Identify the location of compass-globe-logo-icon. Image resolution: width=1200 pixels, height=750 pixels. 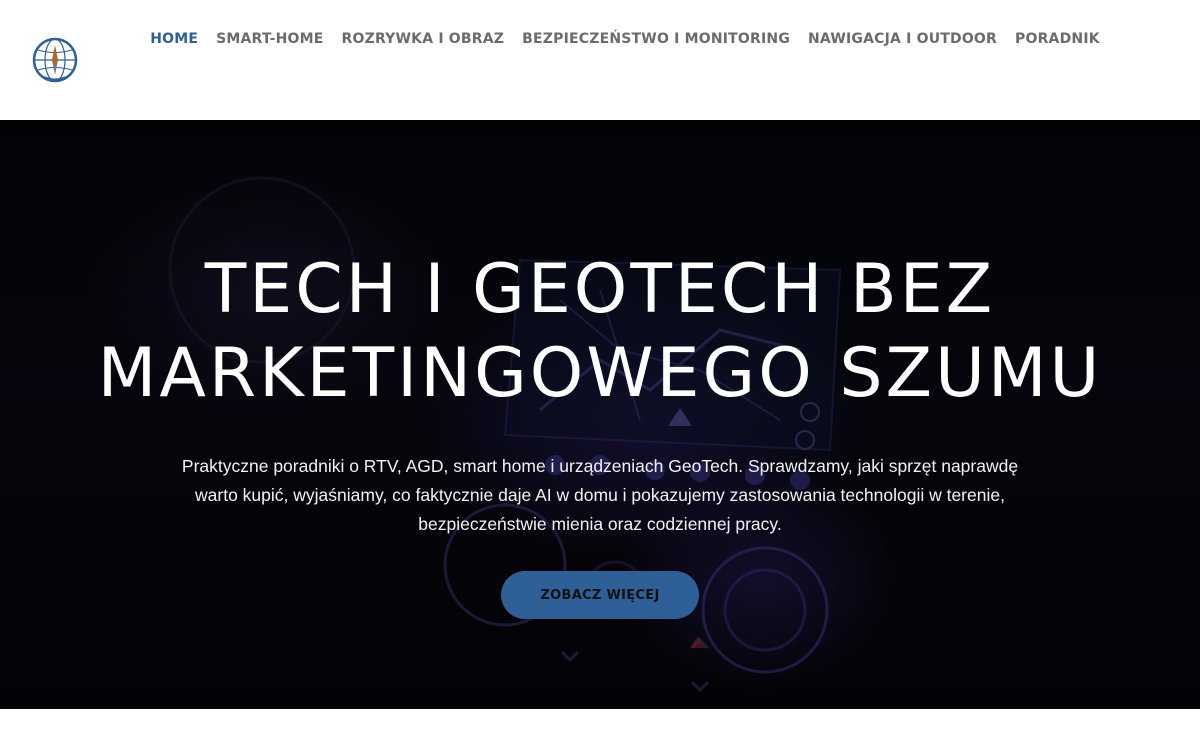
(55, 60).